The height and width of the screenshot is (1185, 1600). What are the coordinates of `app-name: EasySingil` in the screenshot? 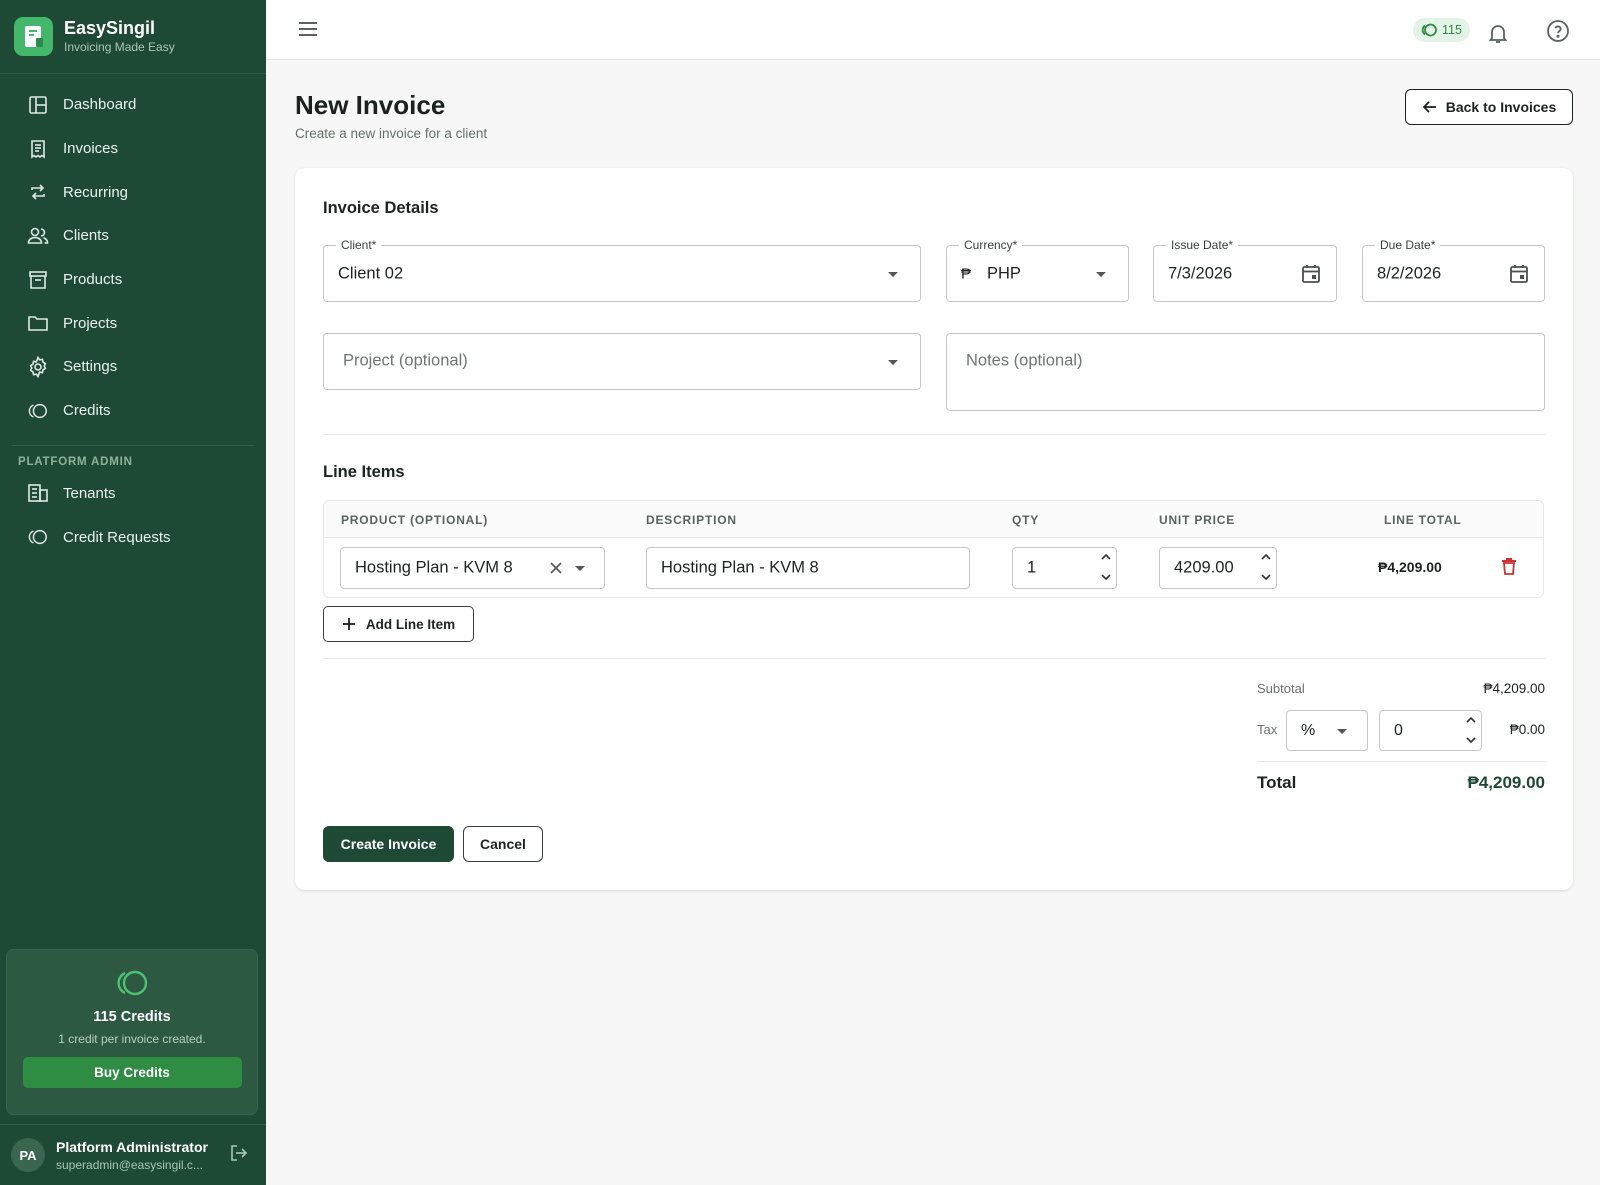 It's located at (110, 28).